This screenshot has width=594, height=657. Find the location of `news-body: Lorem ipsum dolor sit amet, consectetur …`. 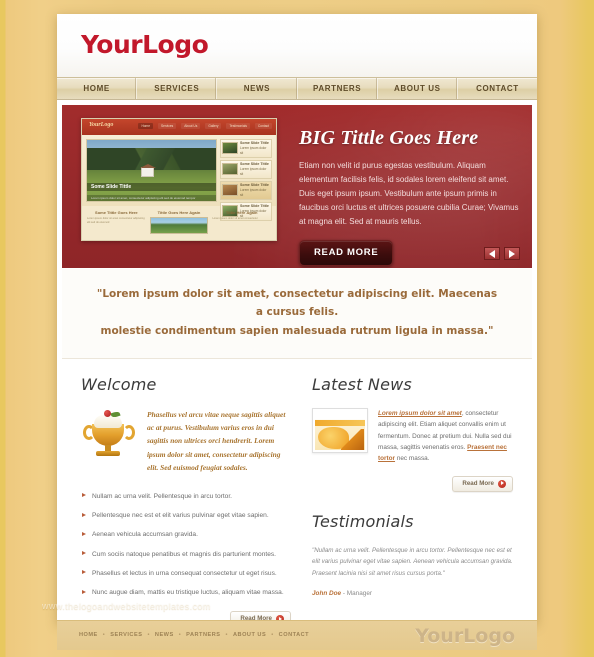

news-body: Lorem ipsum dolor sit amet, consectetur … is located at coordinates (445, 436).